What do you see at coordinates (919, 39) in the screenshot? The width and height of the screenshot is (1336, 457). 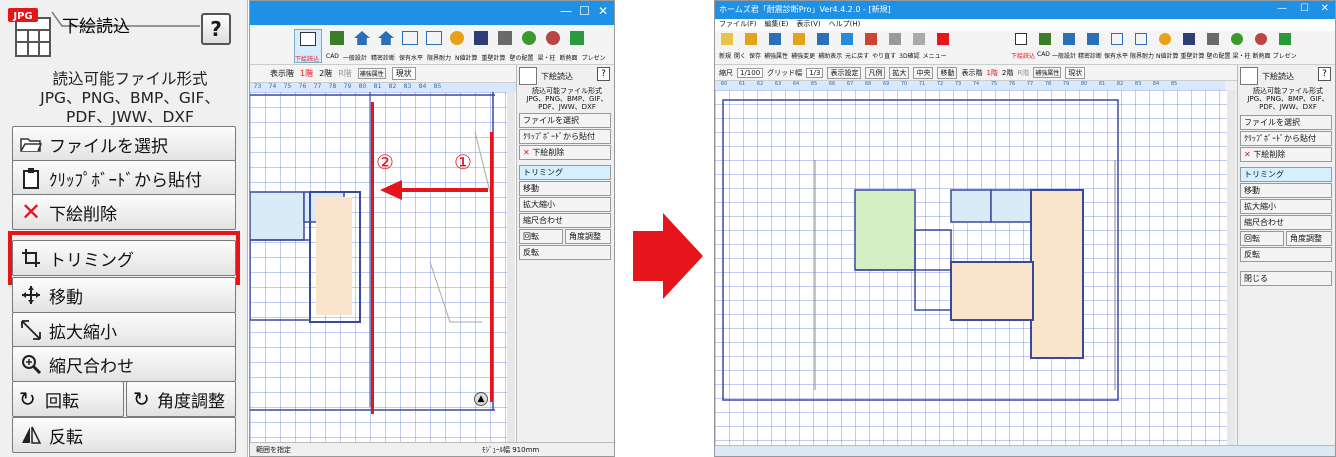 I see `3d-icon` at bounding box center [919, 39].